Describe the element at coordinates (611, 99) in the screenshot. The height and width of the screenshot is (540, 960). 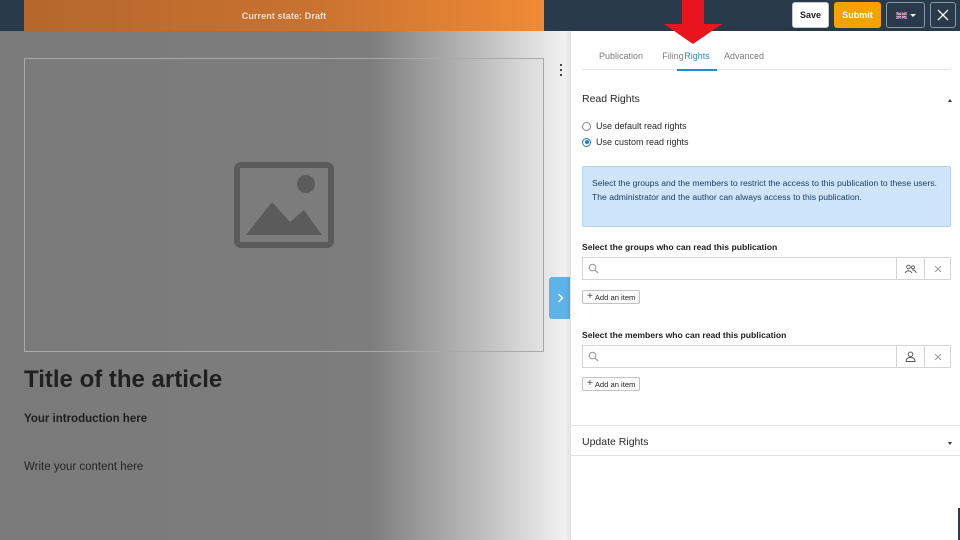
I see `read-rights-header: Read Rights` at that location.